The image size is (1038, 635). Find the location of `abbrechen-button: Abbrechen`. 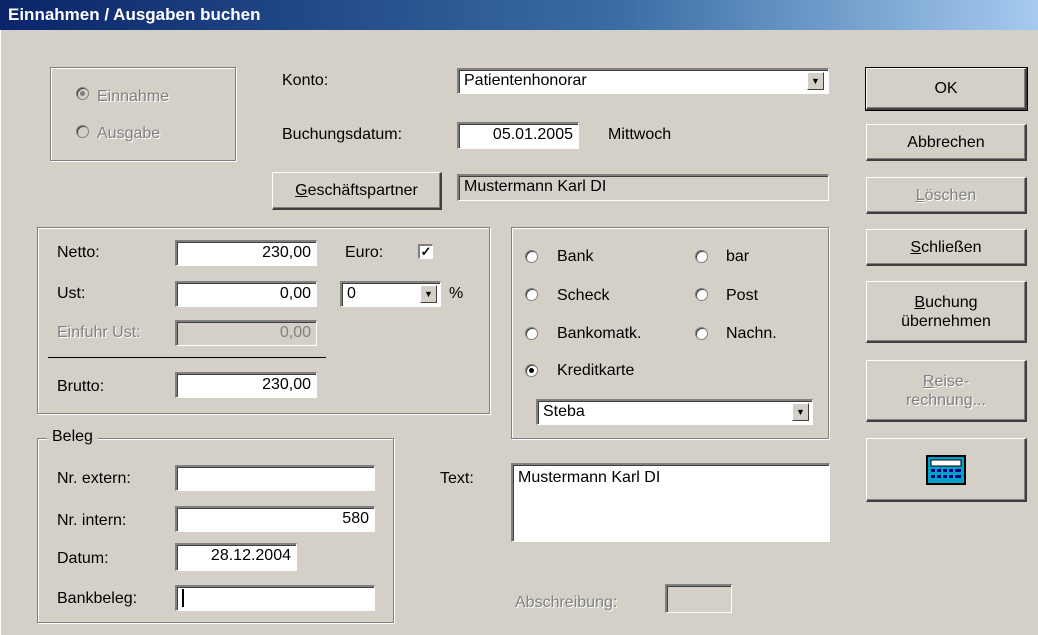

abbrechen-button: Abbrechen is located at coordinates (946, 142).